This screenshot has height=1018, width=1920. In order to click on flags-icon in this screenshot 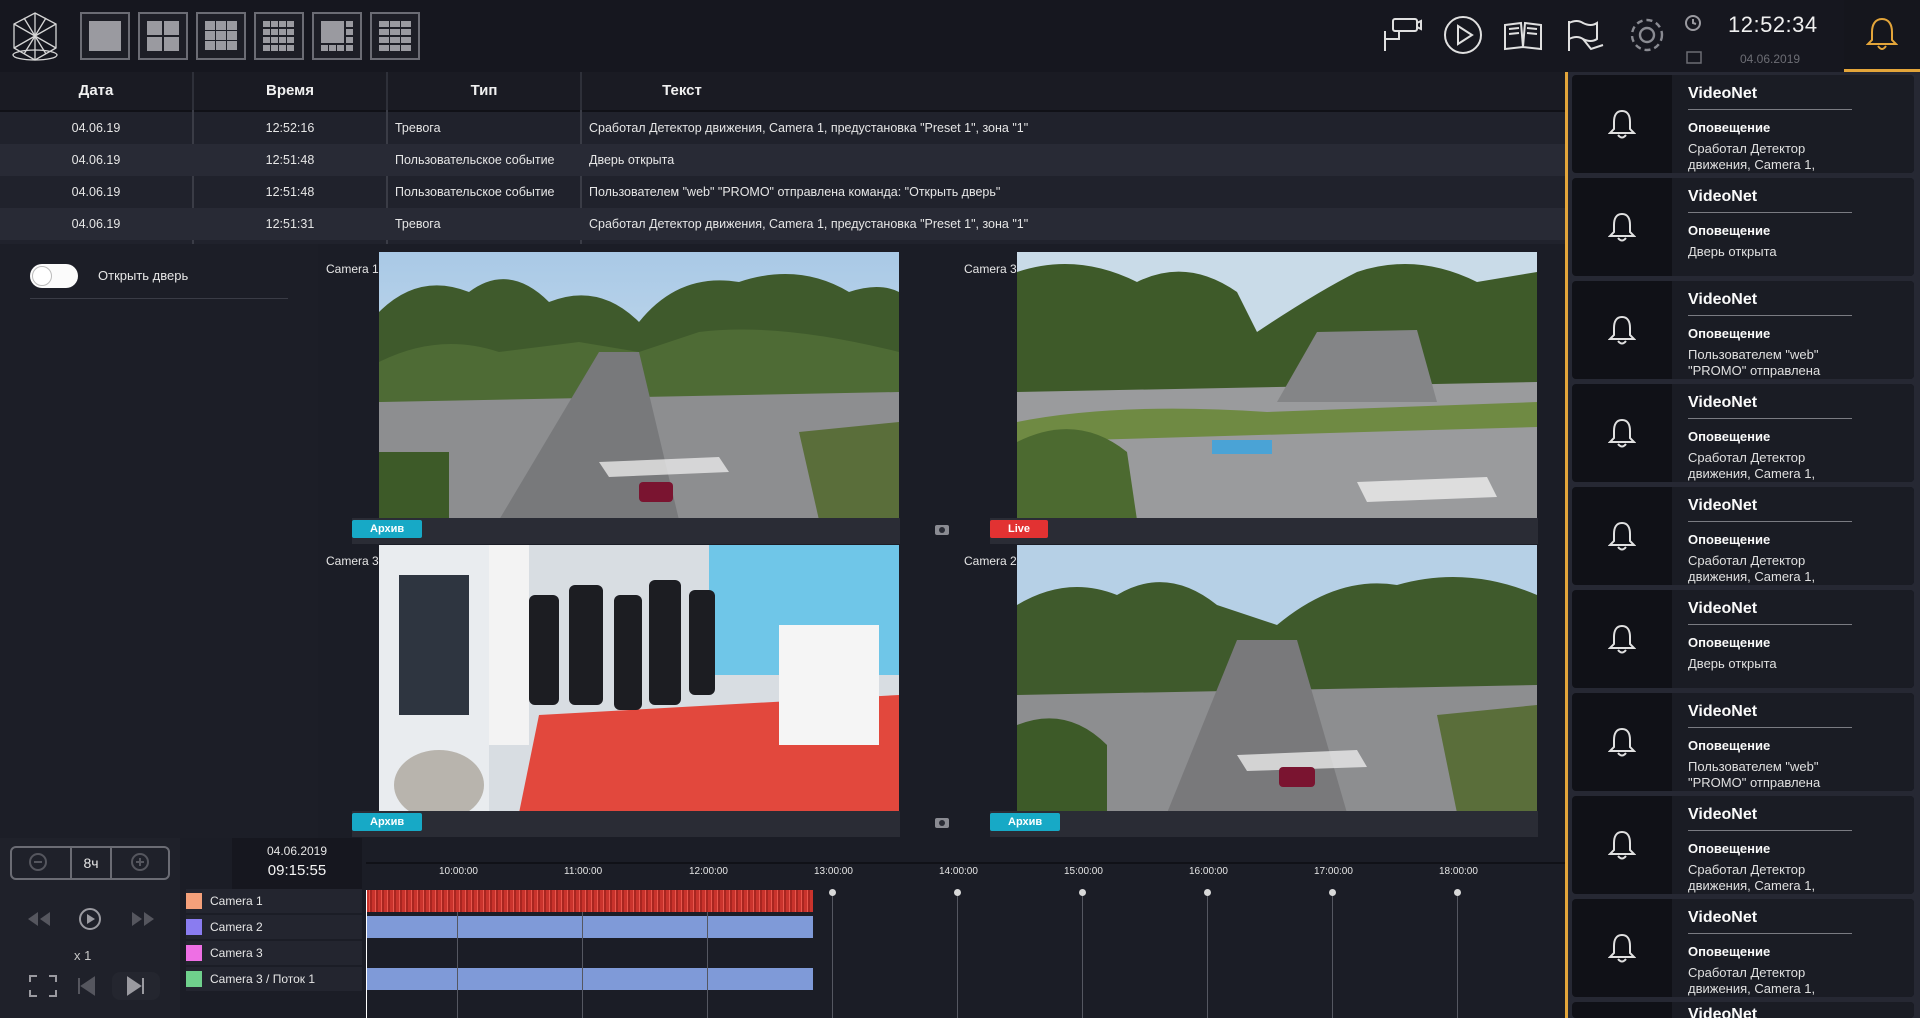, I will do `click(1585, 35)`.